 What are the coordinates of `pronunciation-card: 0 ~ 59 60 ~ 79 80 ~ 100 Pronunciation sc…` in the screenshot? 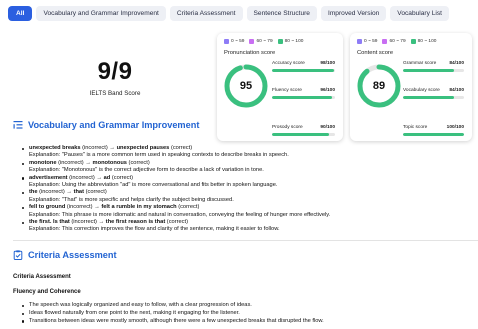 It's located at (280, 87).